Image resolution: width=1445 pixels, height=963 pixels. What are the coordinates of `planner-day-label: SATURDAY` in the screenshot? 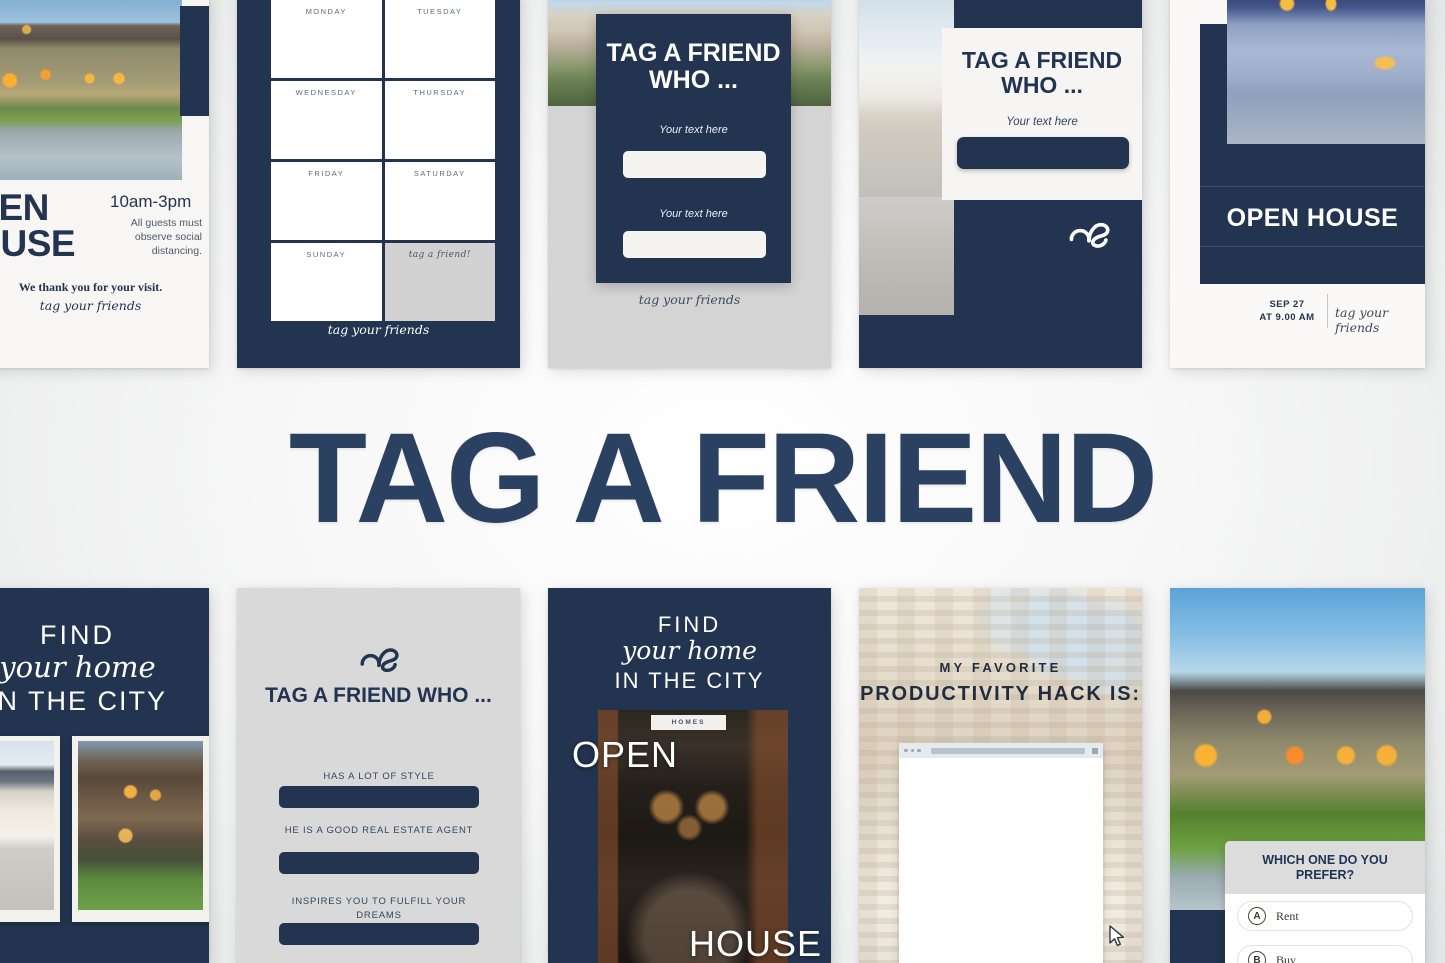 It's located at (439, 173).